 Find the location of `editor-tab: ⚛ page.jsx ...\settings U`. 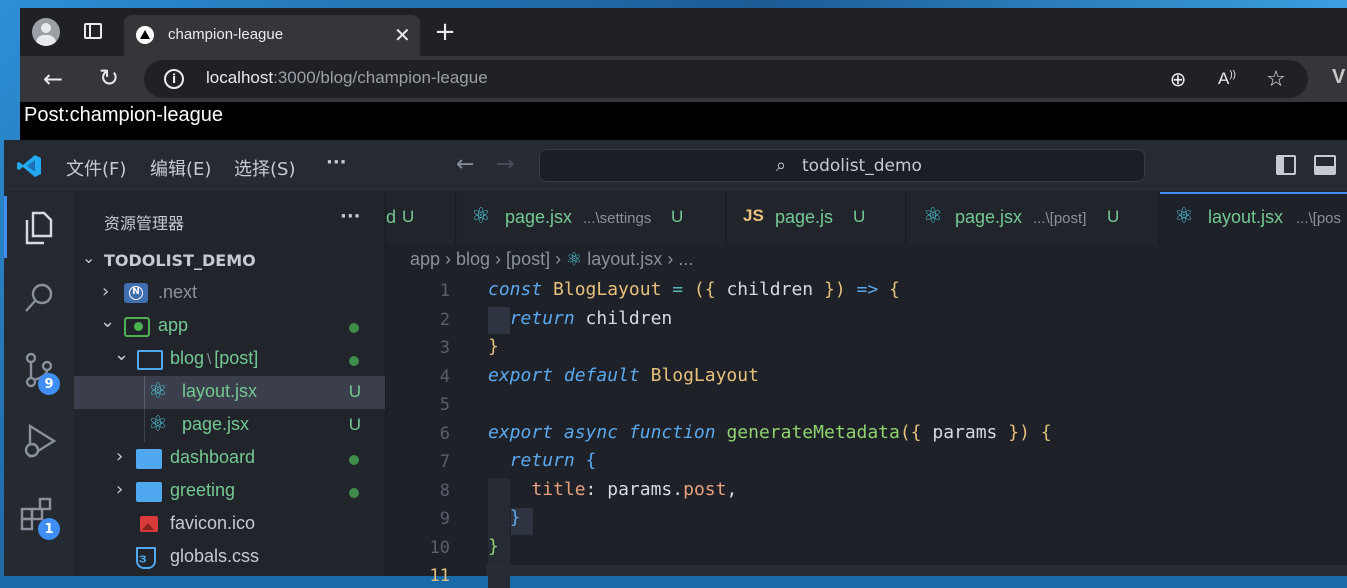

editor-tab: ⚛ page.jsx ...\settings U is located at coordinates (591, 218).